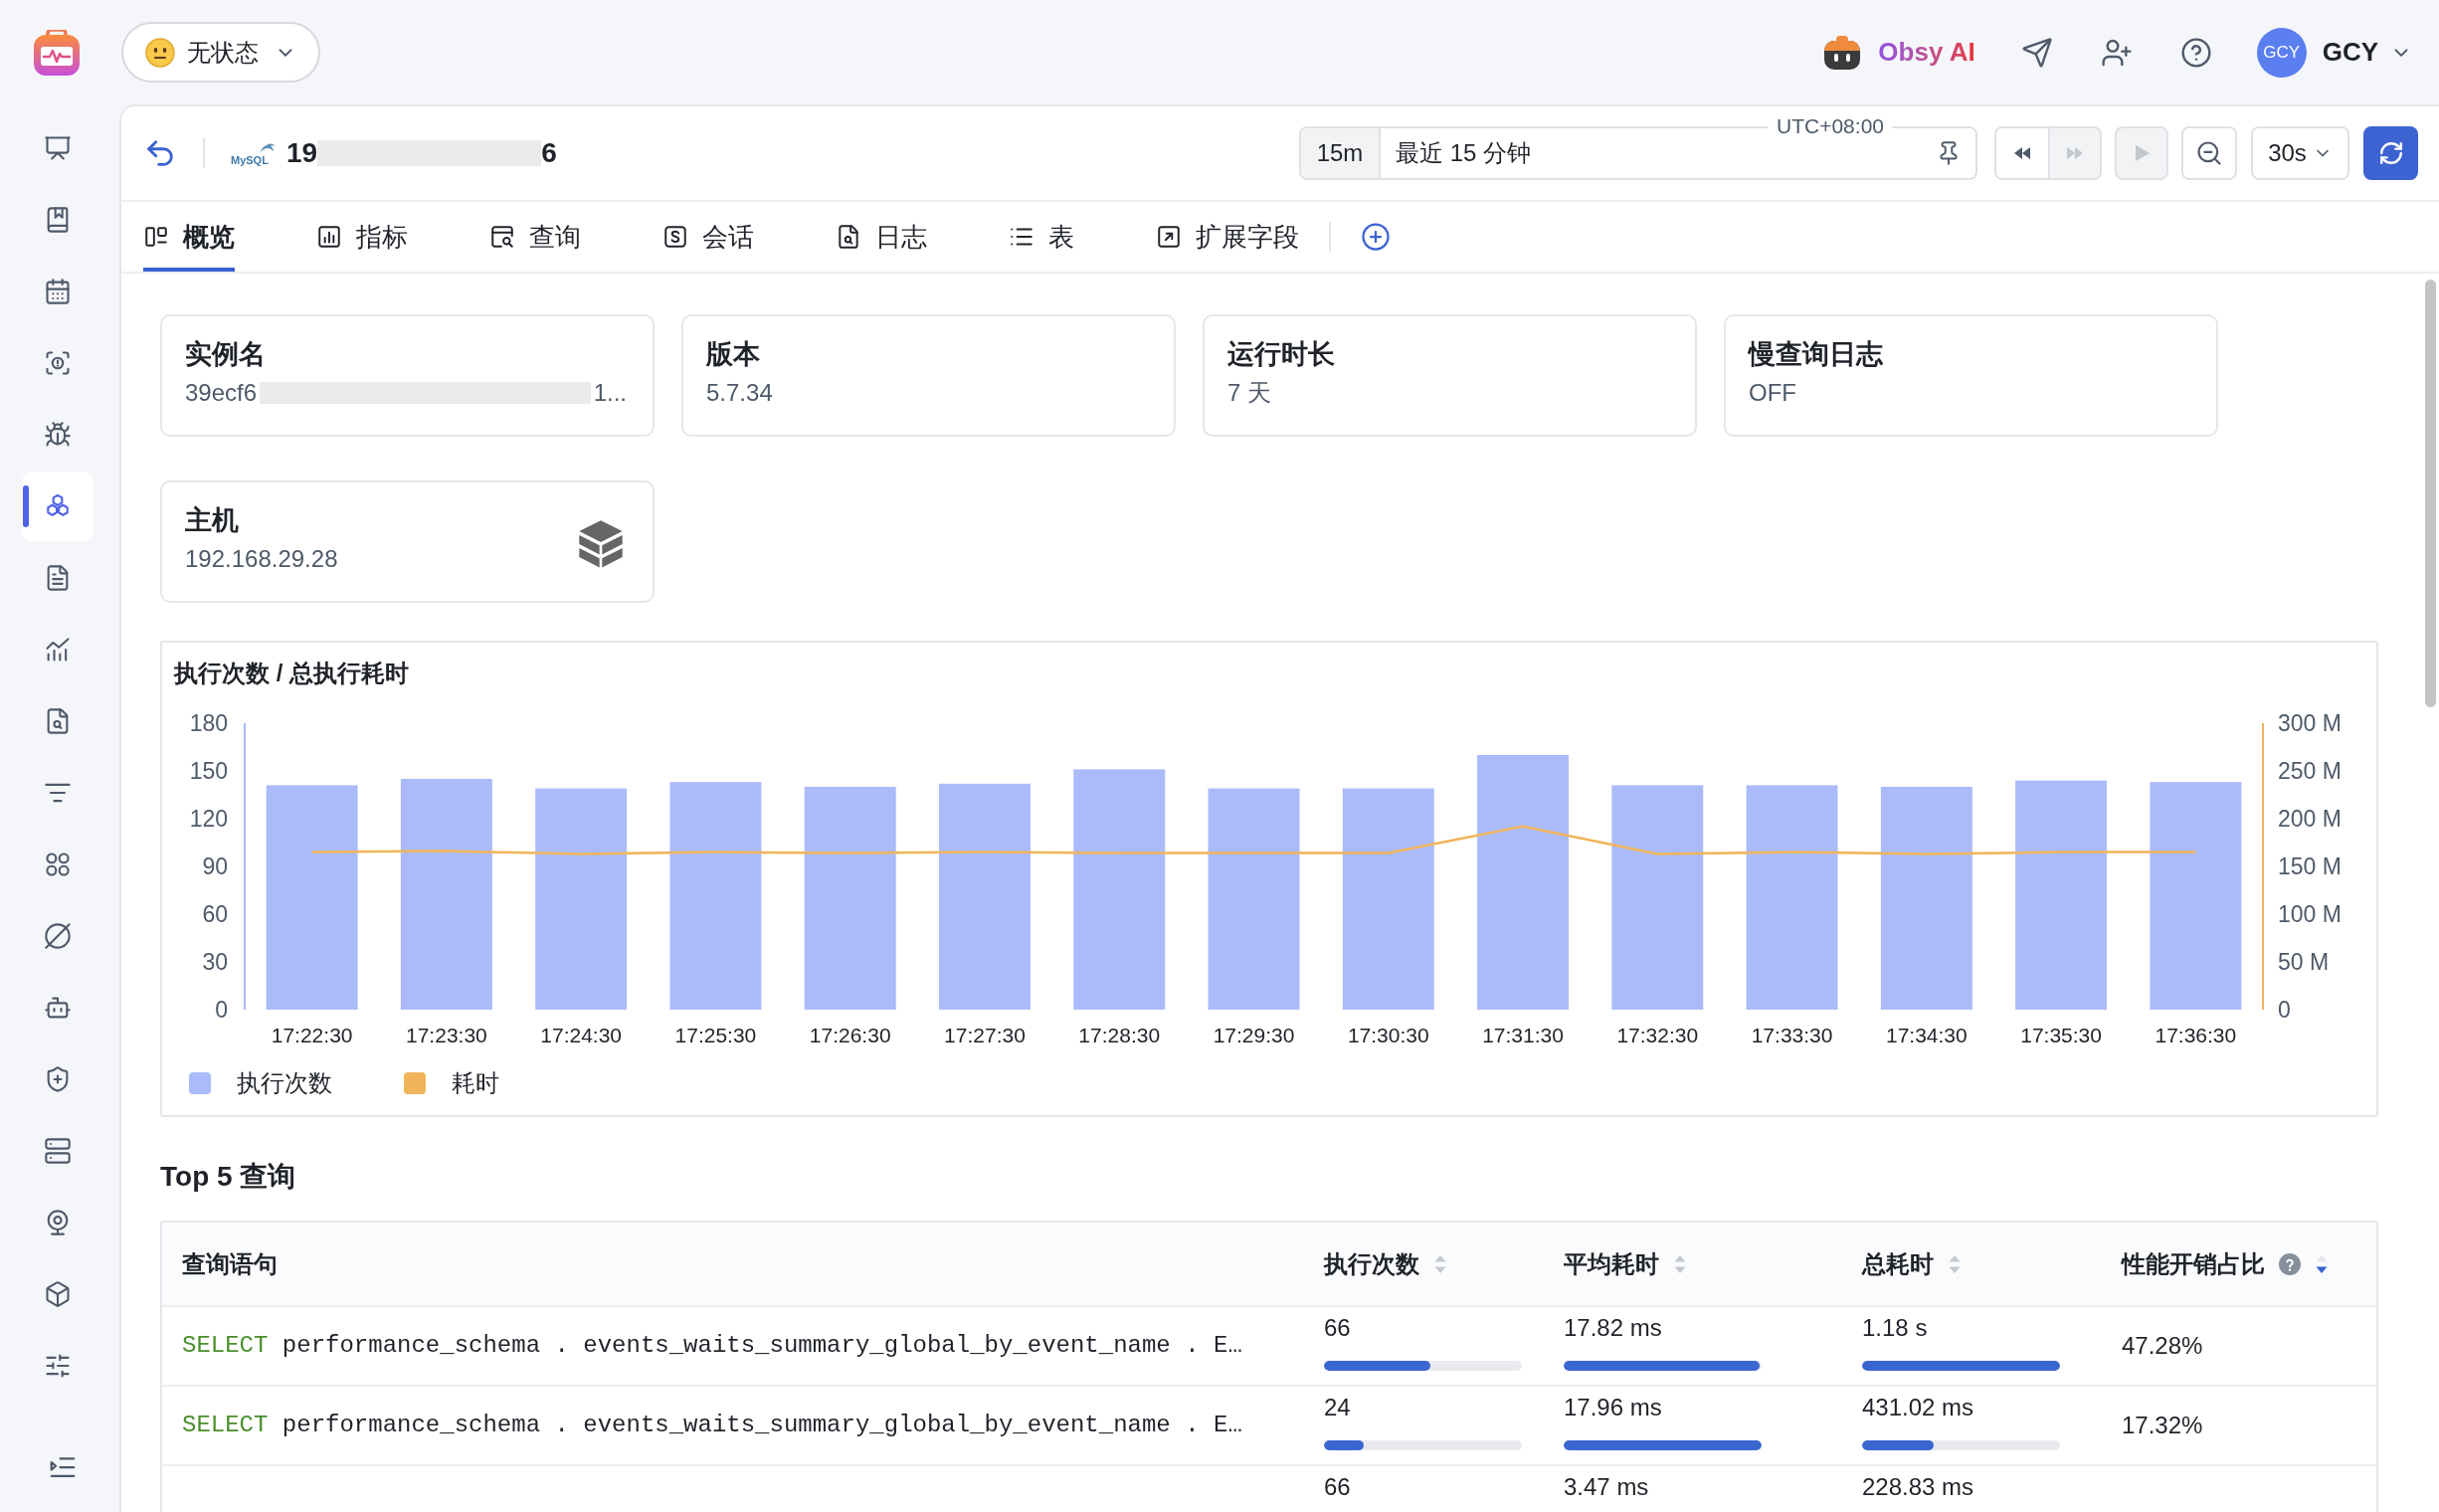 The width and height of the screenshot is (2439, 1512). What do you see at coordinates (985, 1035) in the screenshot?
I see `axis-tick-label: 17:27:30` at bounding box center [985, 1035].